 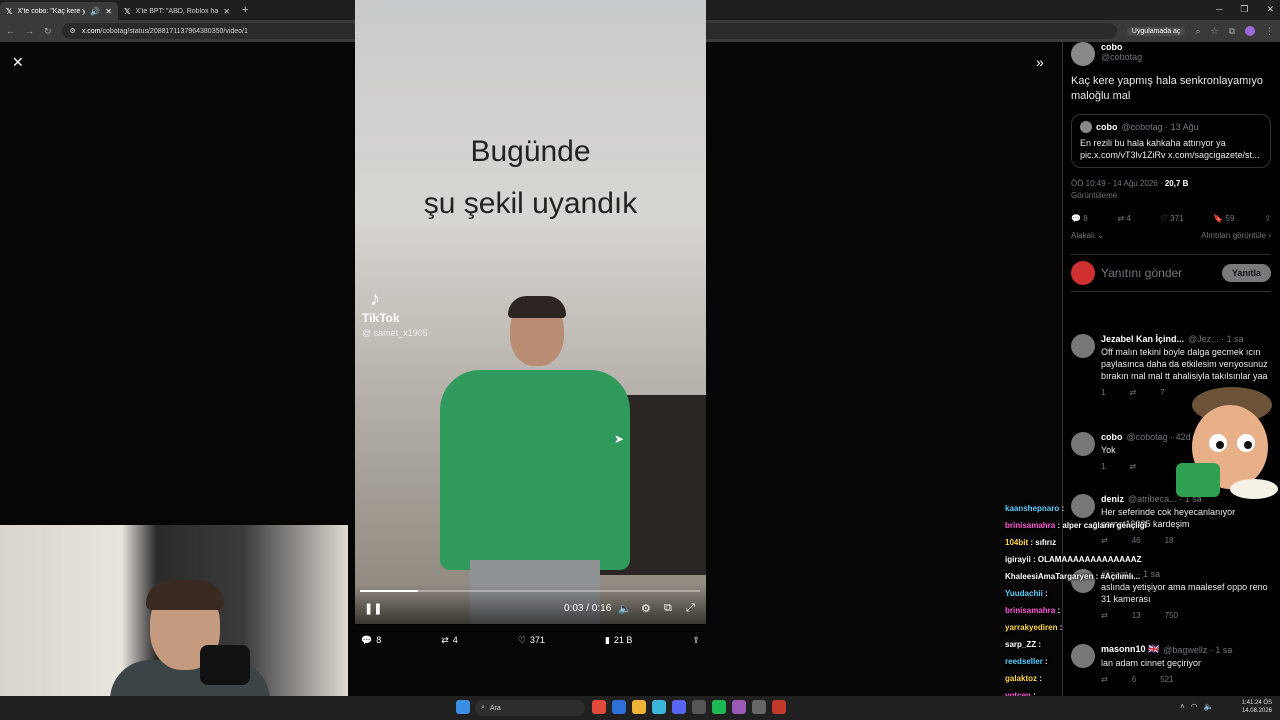 I want to click on extensions-icon: ⧉, so click(x=1232, y=31).